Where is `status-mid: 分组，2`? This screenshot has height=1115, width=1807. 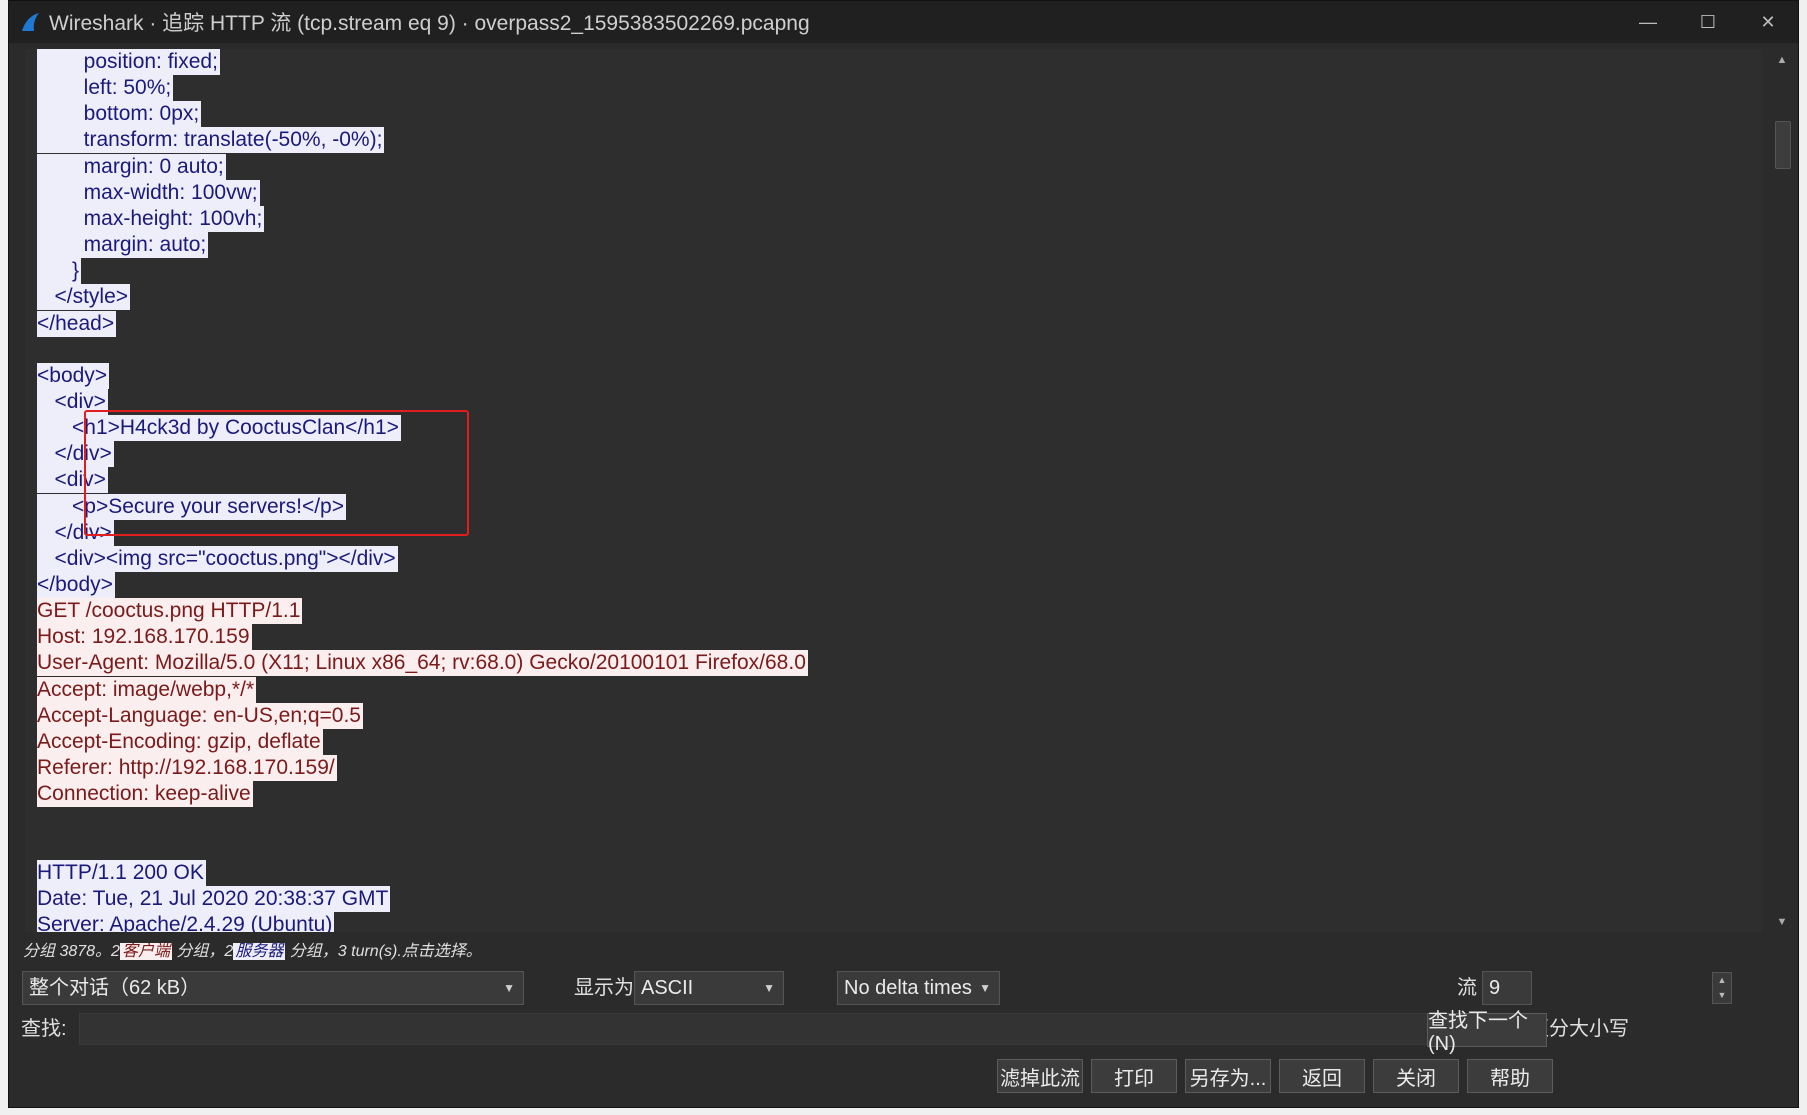
status-mid: 分组，2 is located at coordinates (202, 951).